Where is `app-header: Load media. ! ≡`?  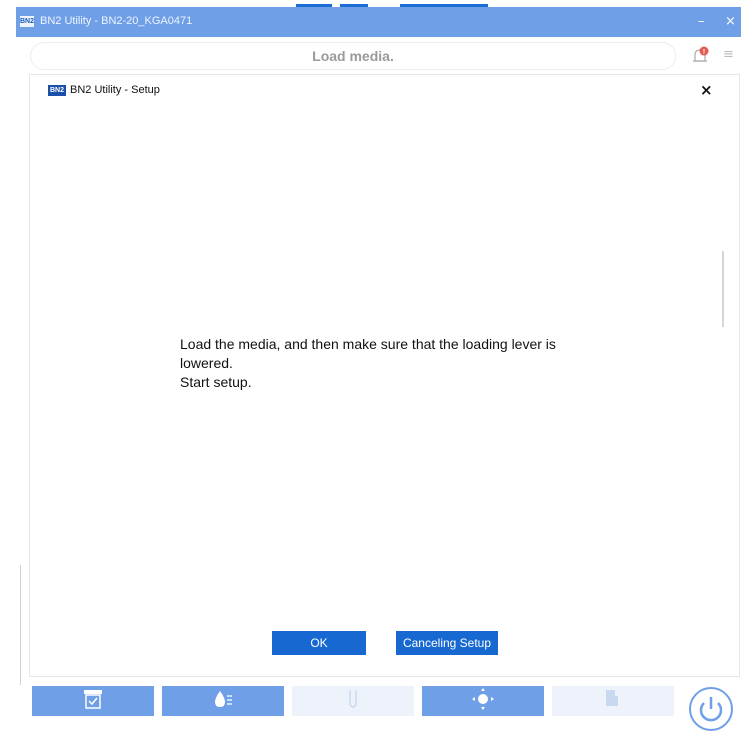
app-header: Load media. ! ≡ is located at coordinates (378, 56).